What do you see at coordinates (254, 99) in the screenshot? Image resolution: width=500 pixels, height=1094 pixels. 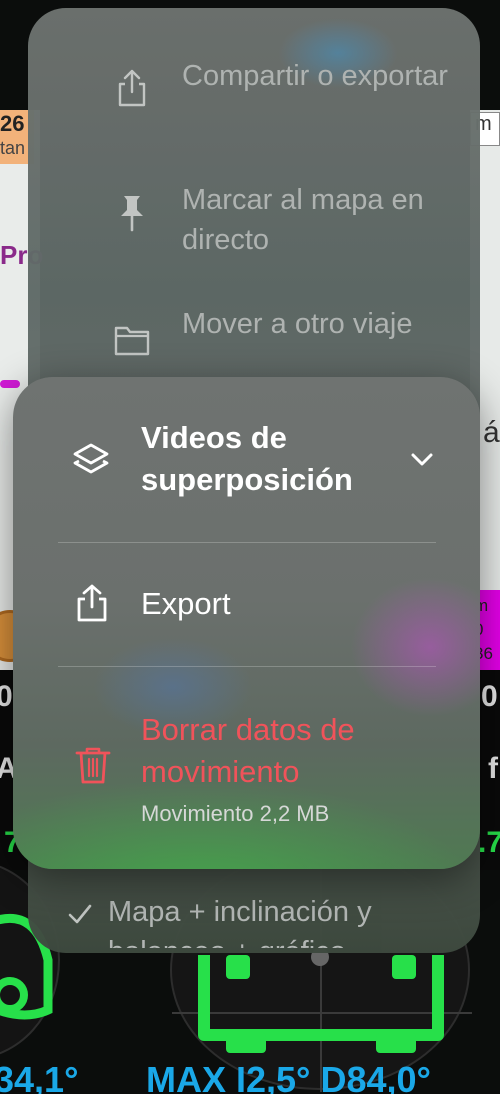 I see `menu-item-share-export: Compartir o exportar` at bounding box center [254, 99].